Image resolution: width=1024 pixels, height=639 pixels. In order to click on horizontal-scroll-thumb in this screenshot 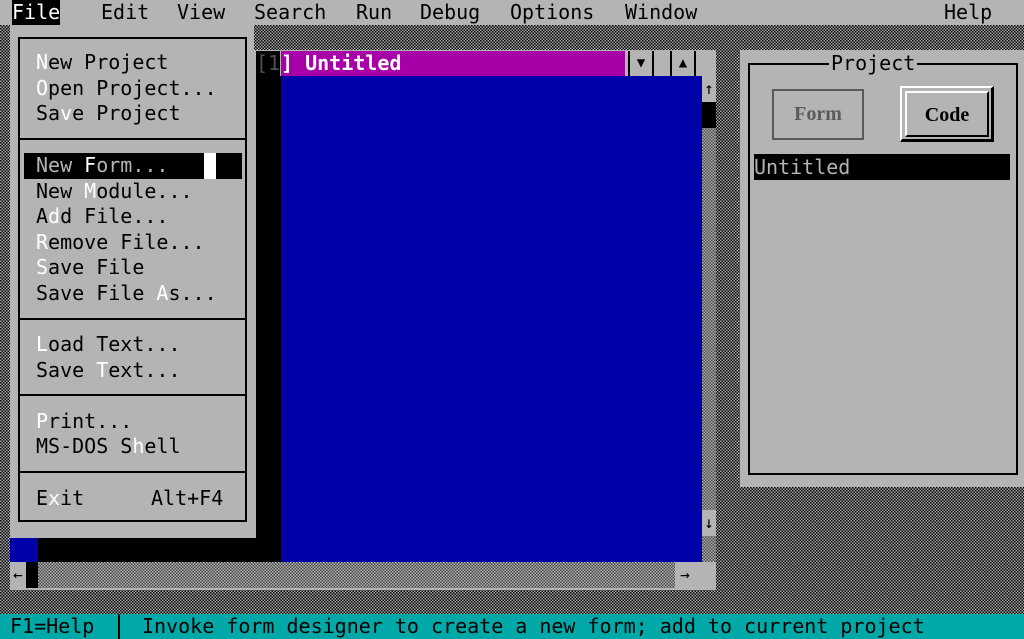, I will do `click(32, 575)`.